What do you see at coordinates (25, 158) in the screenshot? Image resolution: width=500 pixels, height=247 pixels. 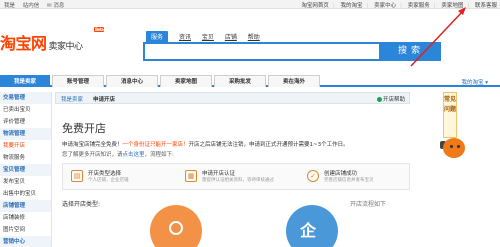 I see `sidebar-item: 物流服务` at bounding box center [25, 158].